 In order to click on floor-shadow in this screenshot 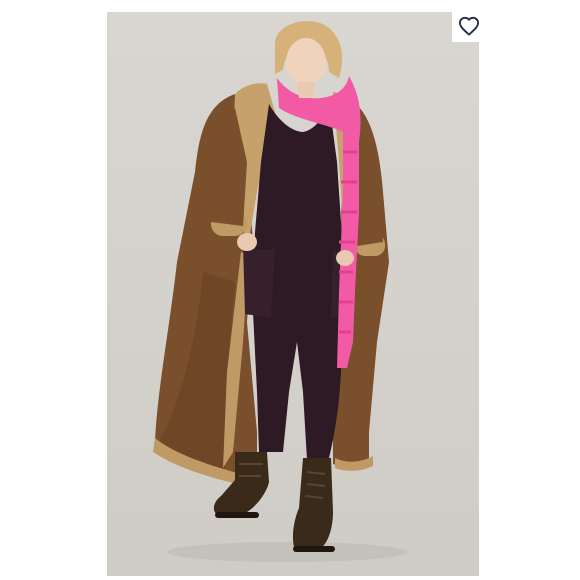, I will do `click(287, 552)`.